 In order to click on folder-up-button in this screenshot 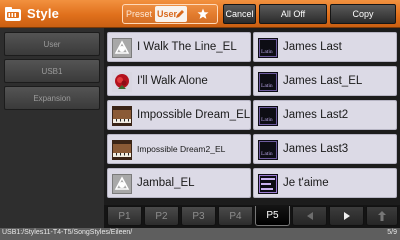, I will do `click(382, 216)`.